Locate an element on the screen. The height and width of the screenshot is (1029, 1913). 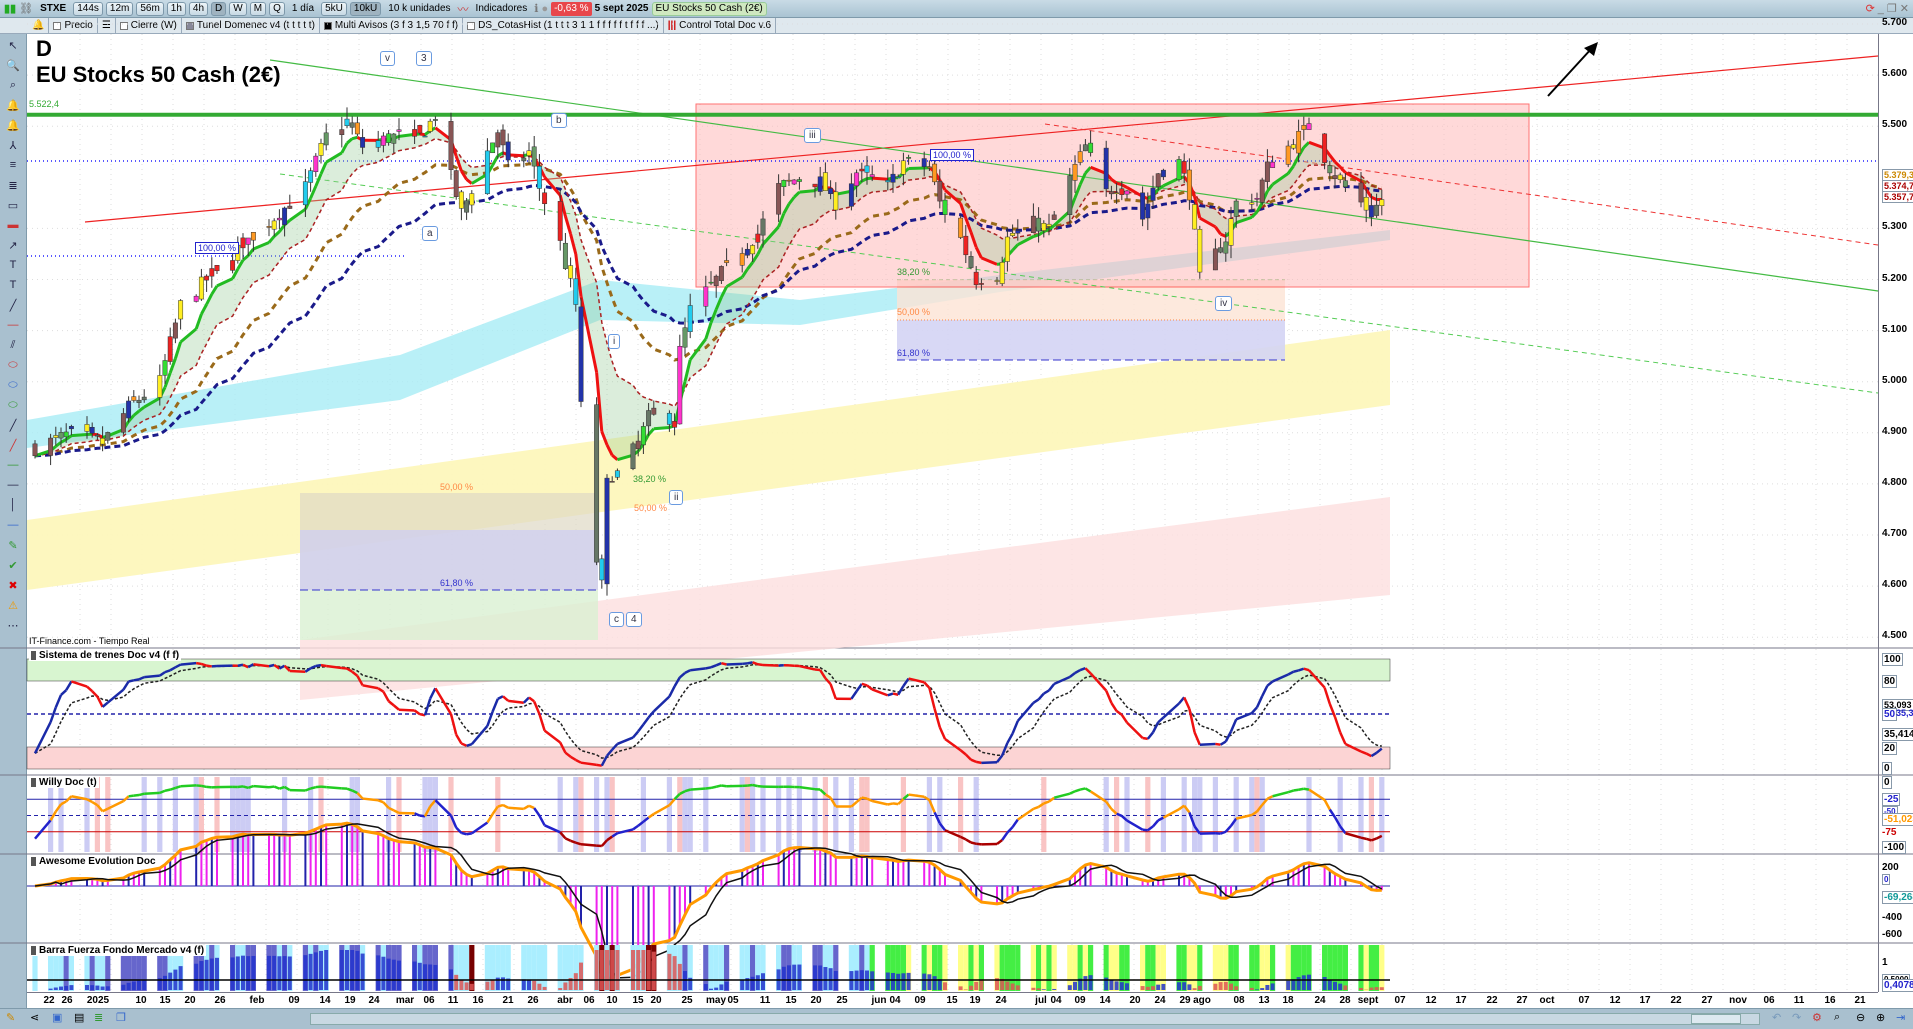
chat-icon: ▣ is located at coordinates (57, 1017).